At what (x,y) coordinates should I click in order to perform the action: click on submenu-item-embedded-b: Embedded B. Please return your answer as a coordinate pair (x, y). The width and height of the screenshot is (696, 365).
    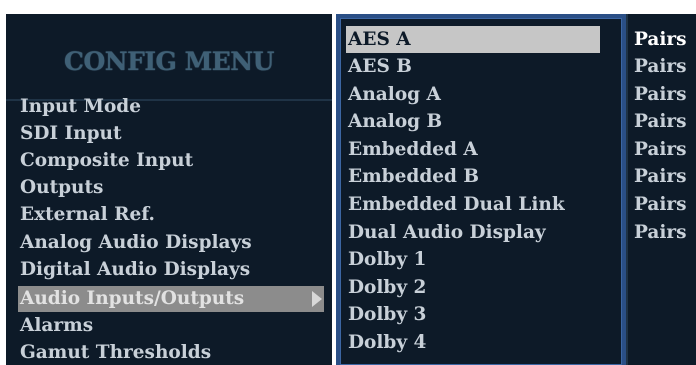
    Looking at the image, I should click on (413, 176).